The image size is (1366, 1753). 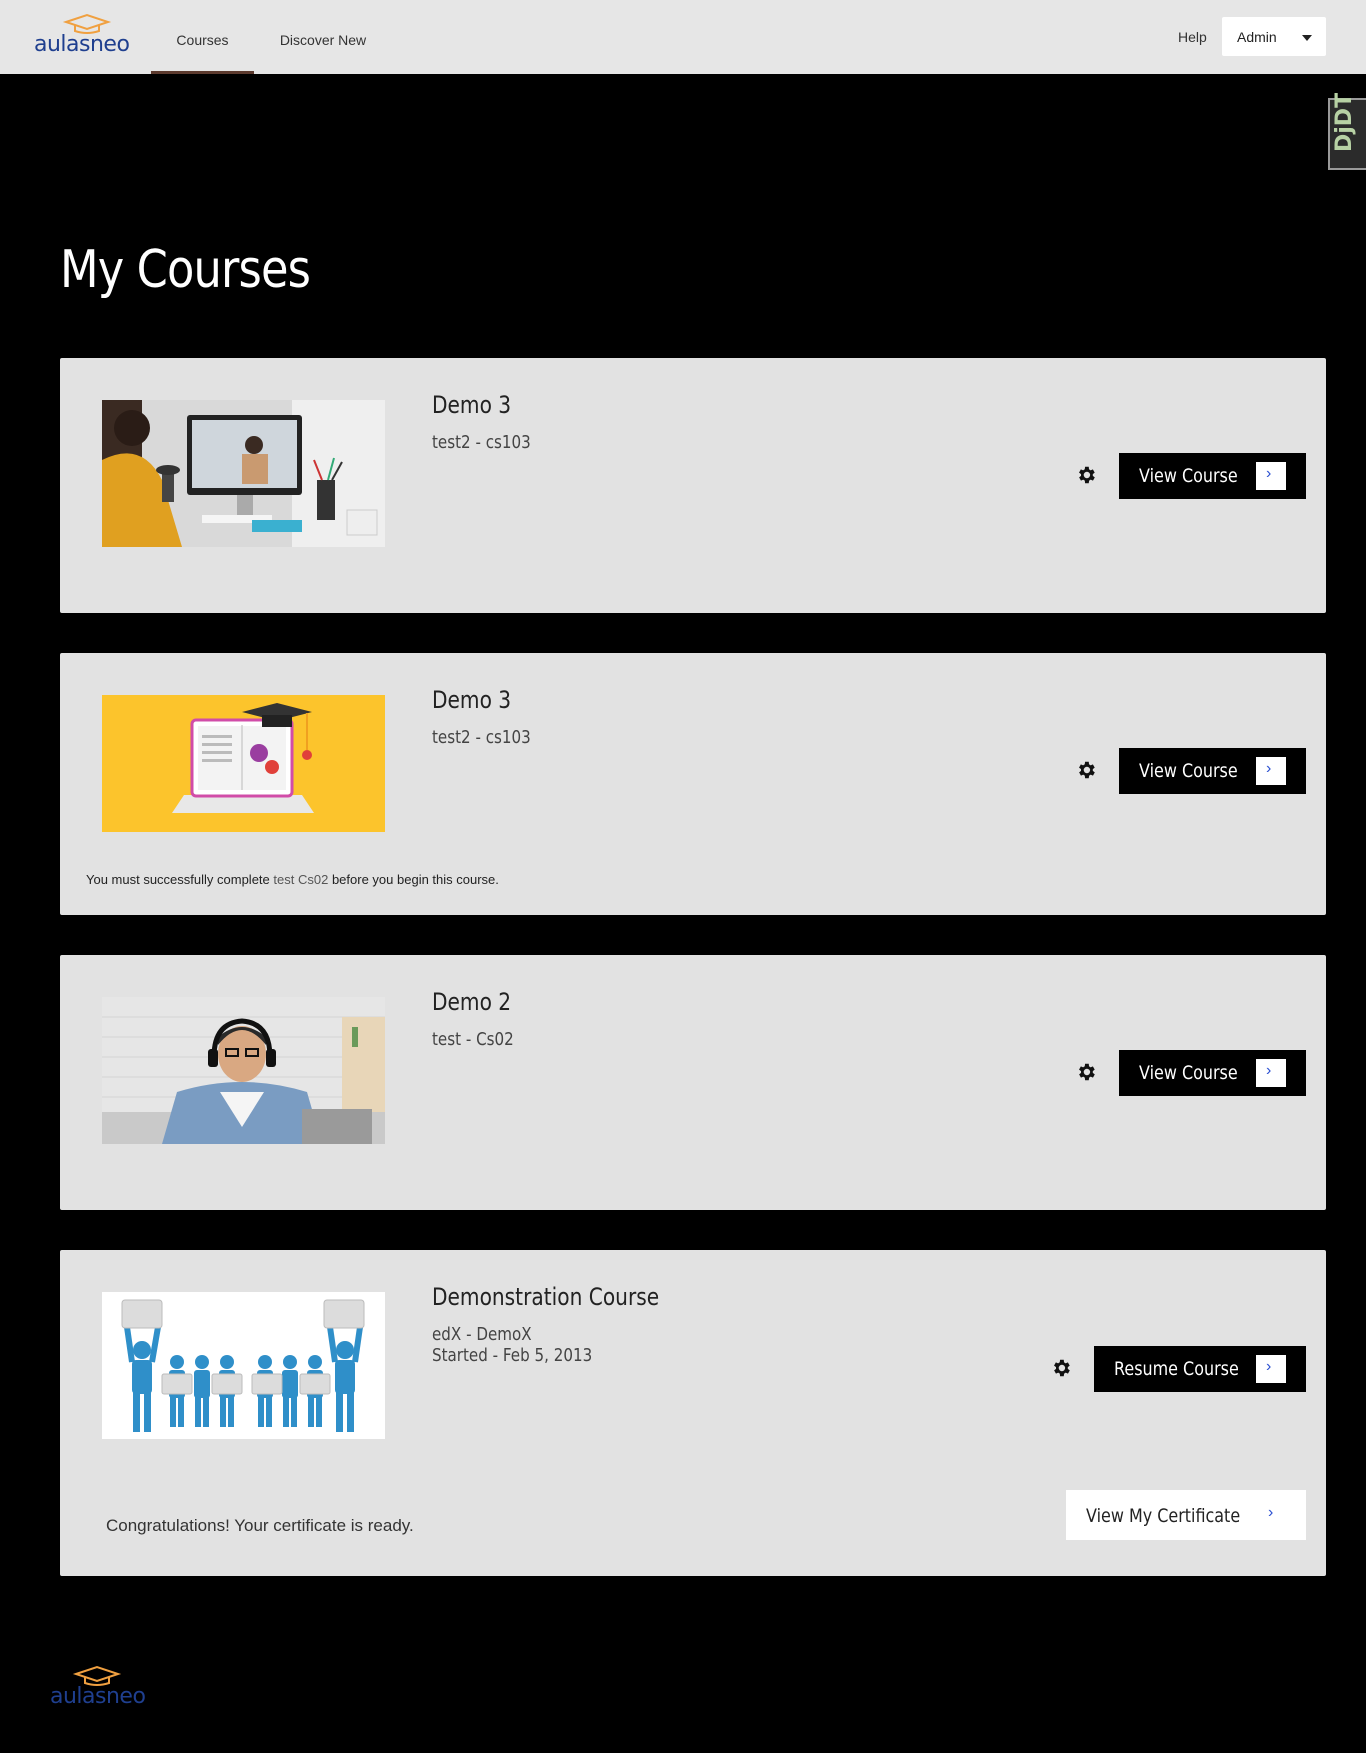 I want to click on caret-down-icon, so click(x=1307, y=38).